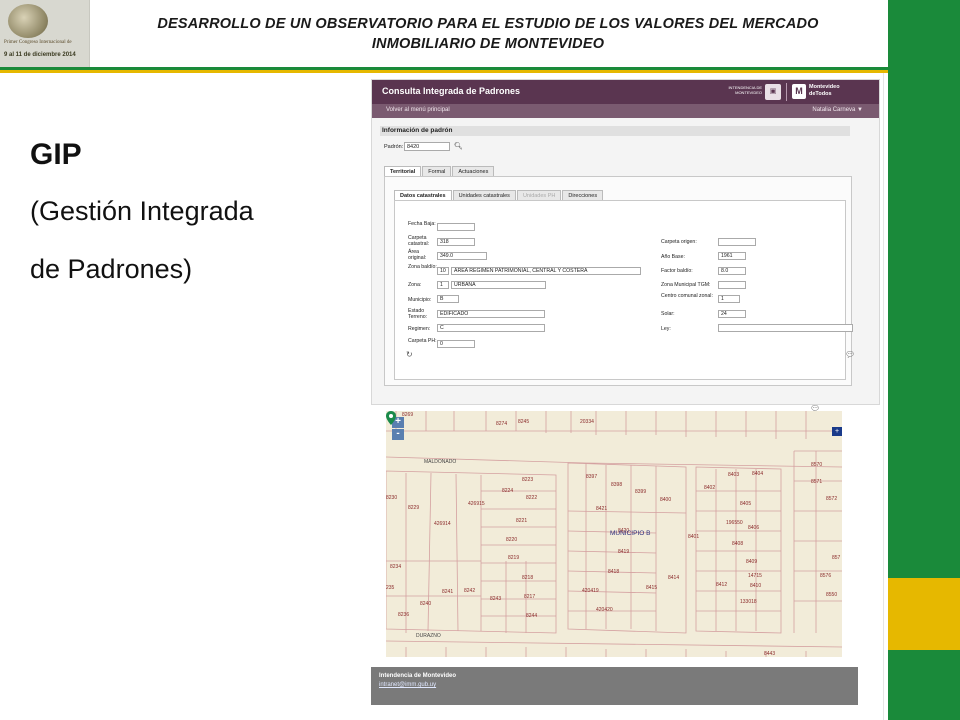 Image resolution: width=960 pixels, height=720 pixels. Describe the element at coordinates (38, 42) in the screenshot. I see `logo-text: Primer Congreso Internacional de` at that location.